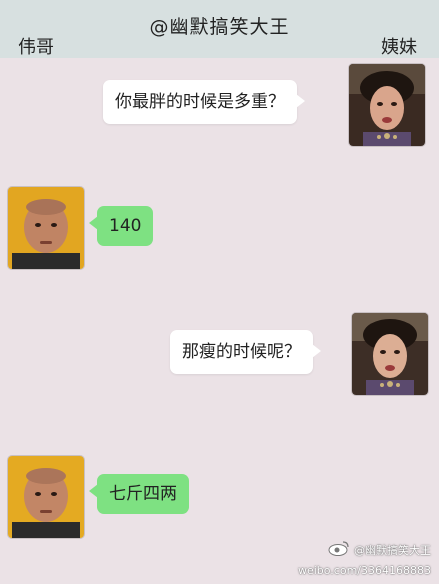  I want to click on message-text: 七斤四两, so click(143, 494).